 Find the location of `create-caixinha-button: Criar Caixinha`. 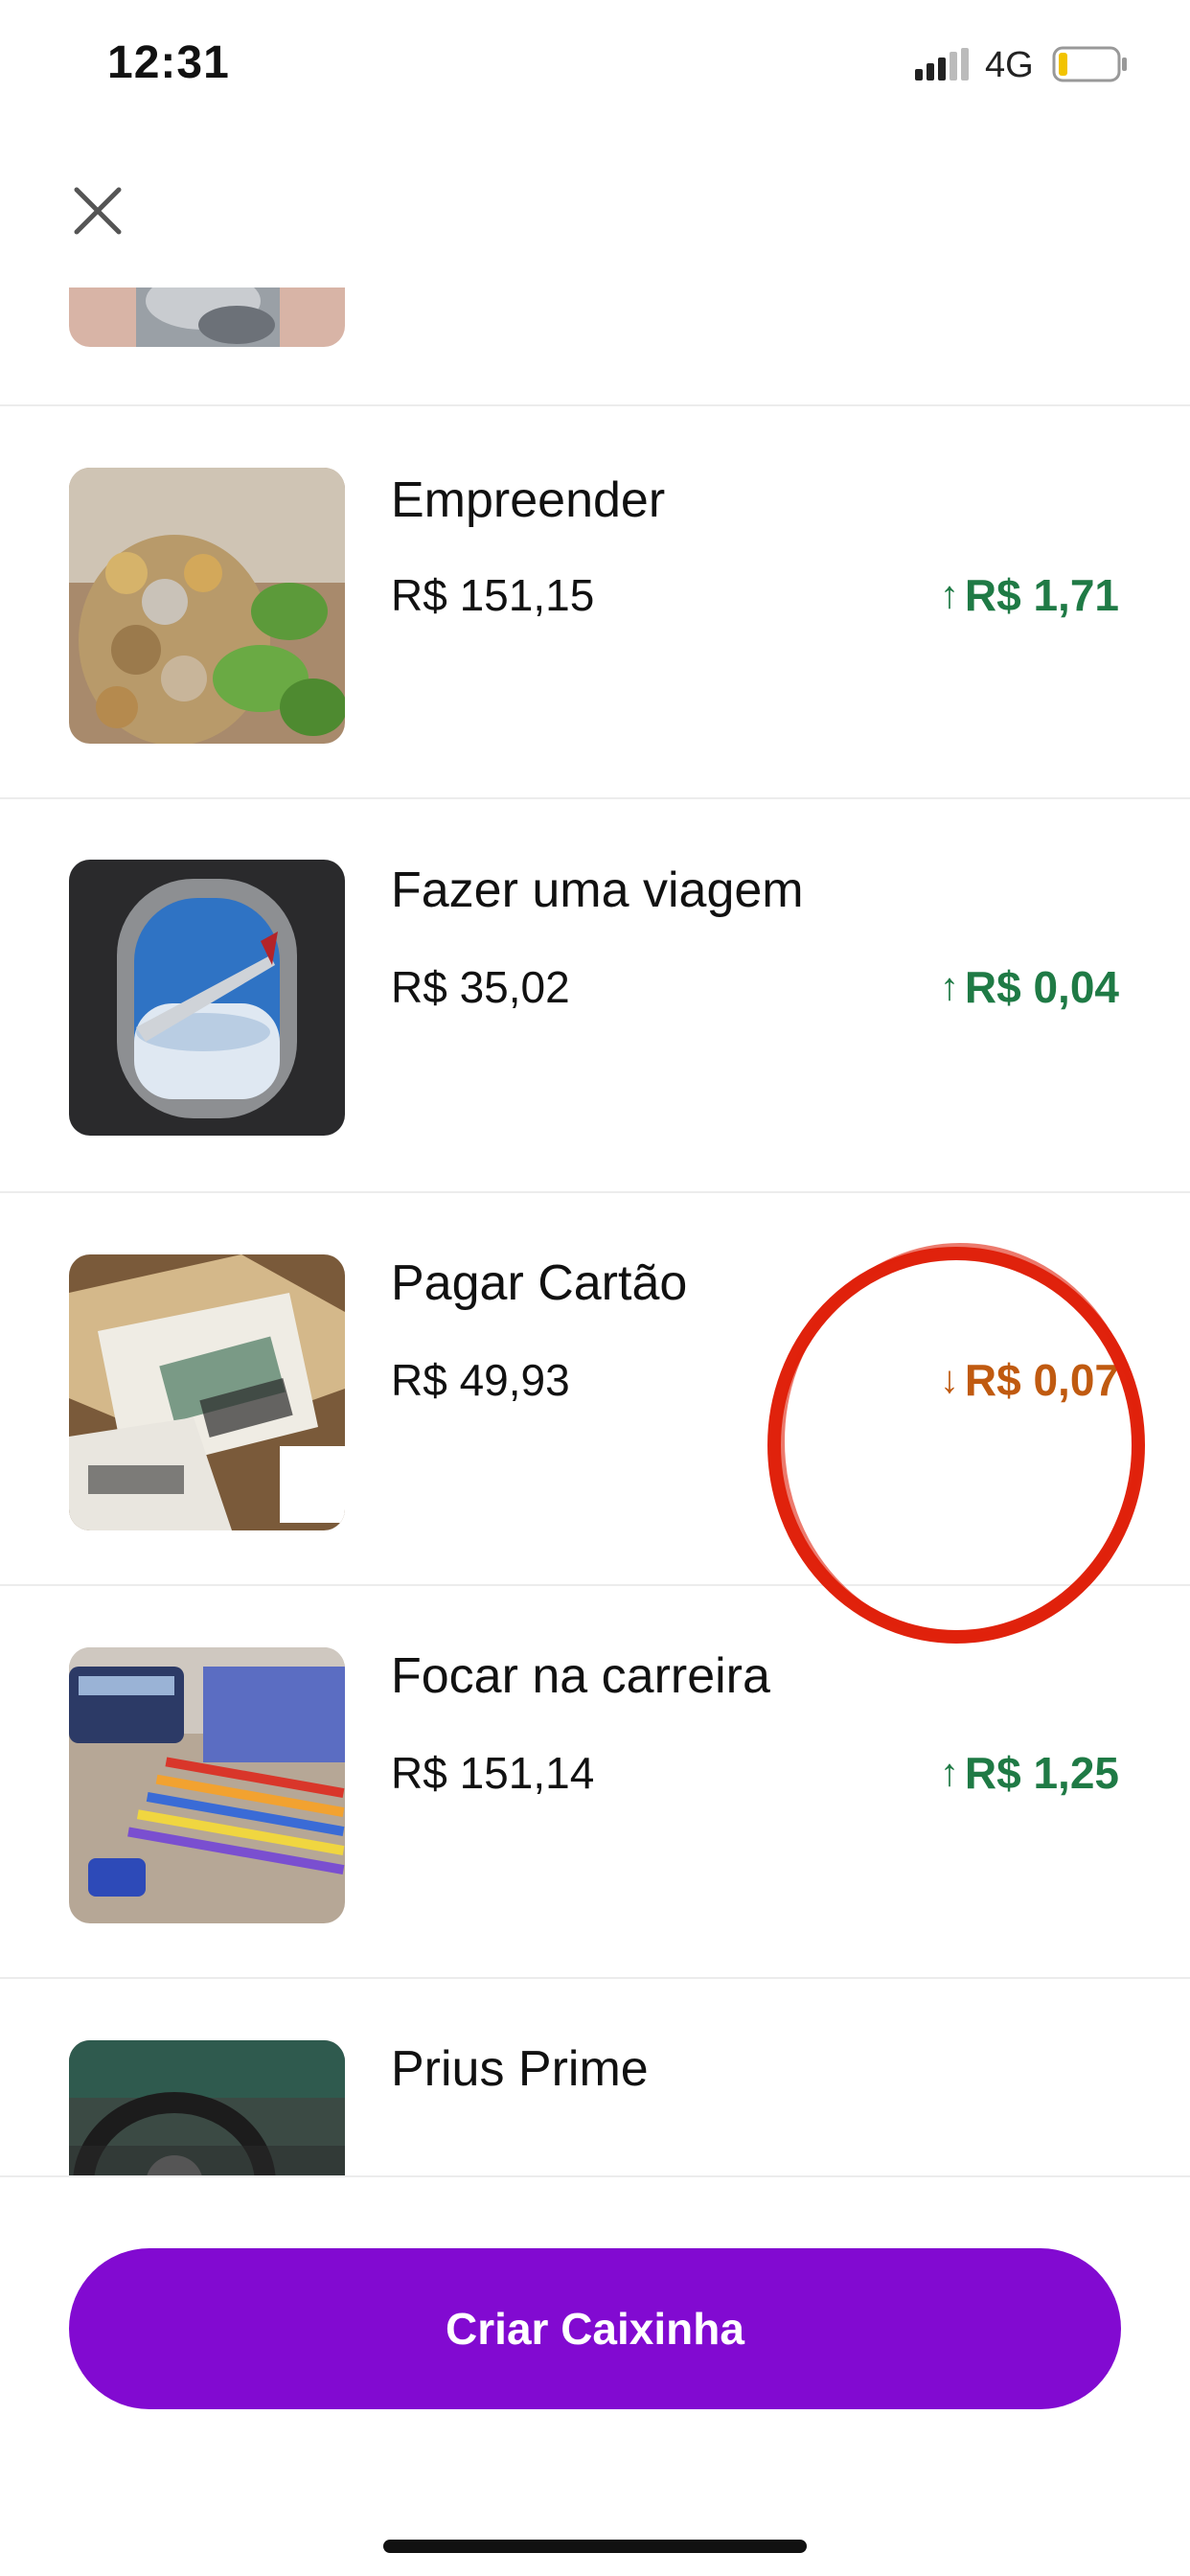

create-caixinha-button: Criar Caixinha is located at coordinates (595, 2328).